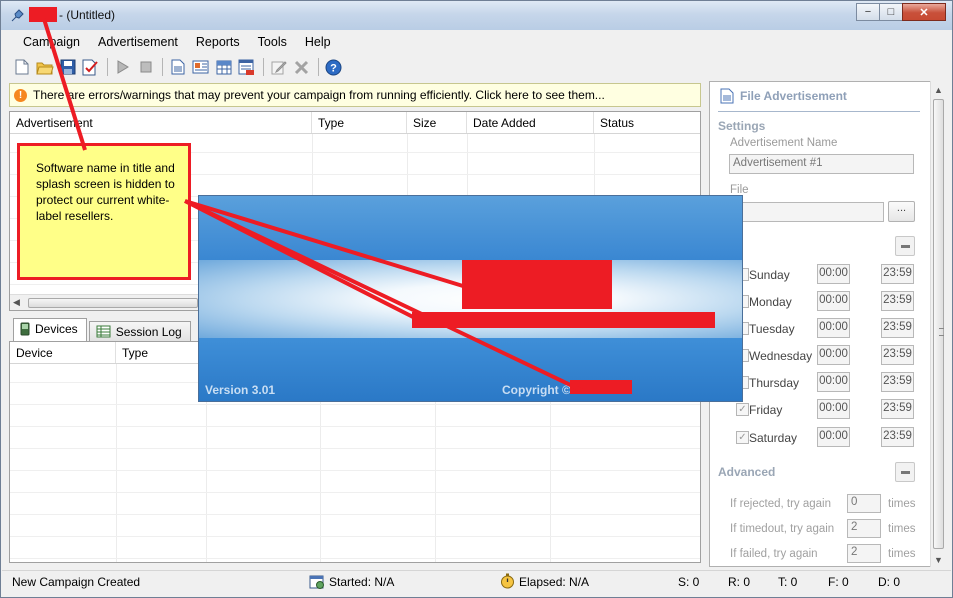 The image size is (953, 598). I want to click on retry-failed-input: 2, so click(864, 553).